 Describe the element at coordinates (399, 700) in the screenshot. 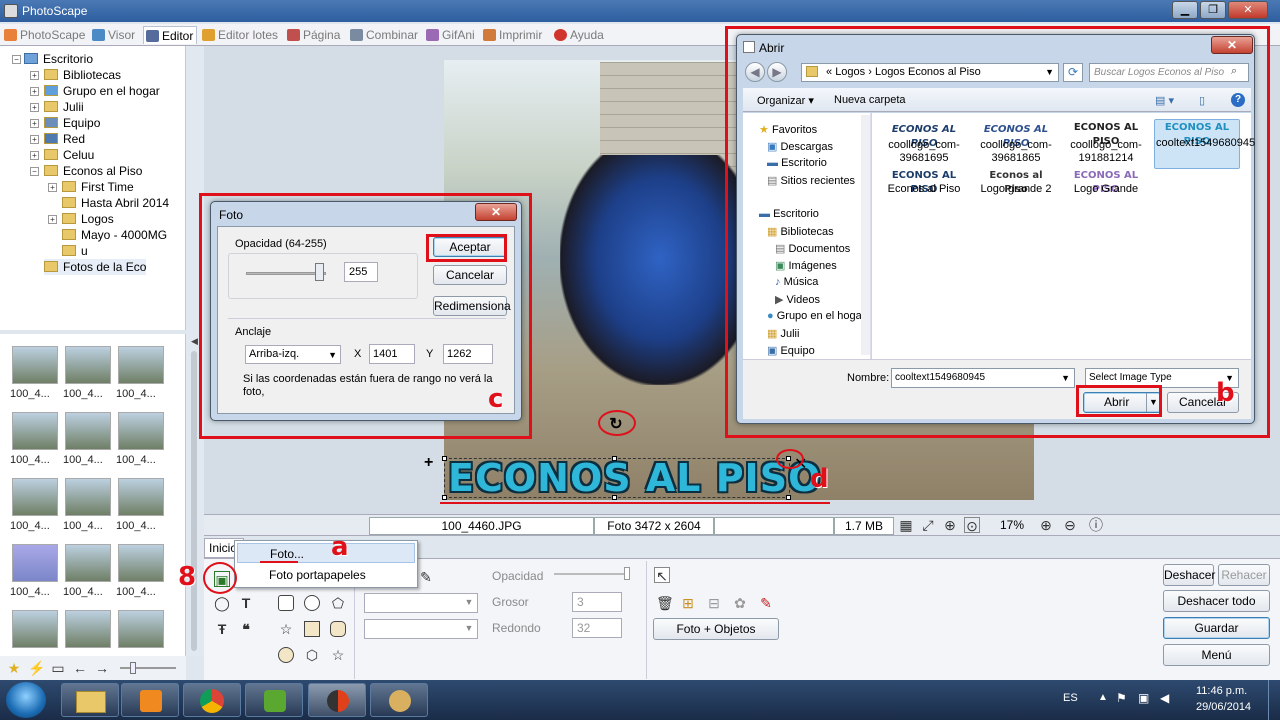

I see `paint-taskbar-icon` at that location.